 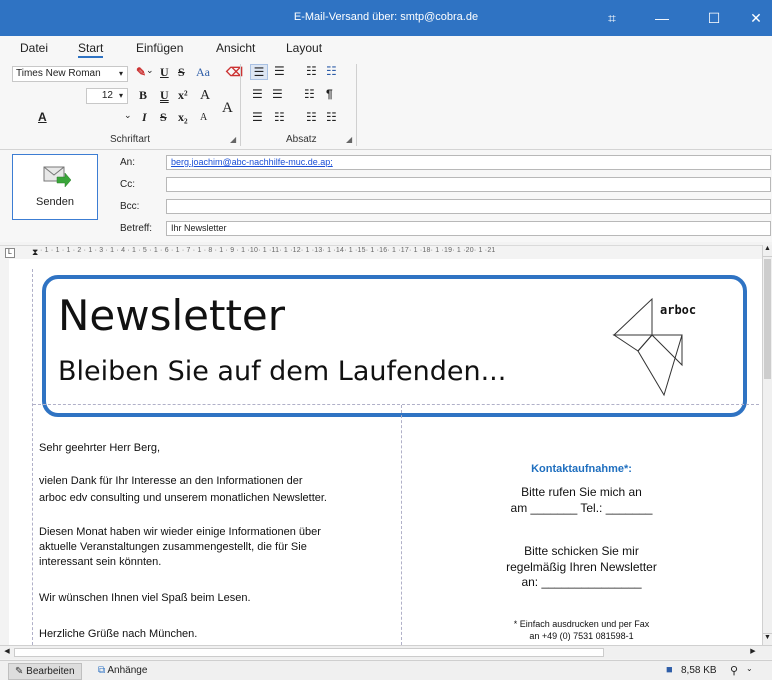 I want to click on vertical-scroll-thumb, so click(x=767, y=319).